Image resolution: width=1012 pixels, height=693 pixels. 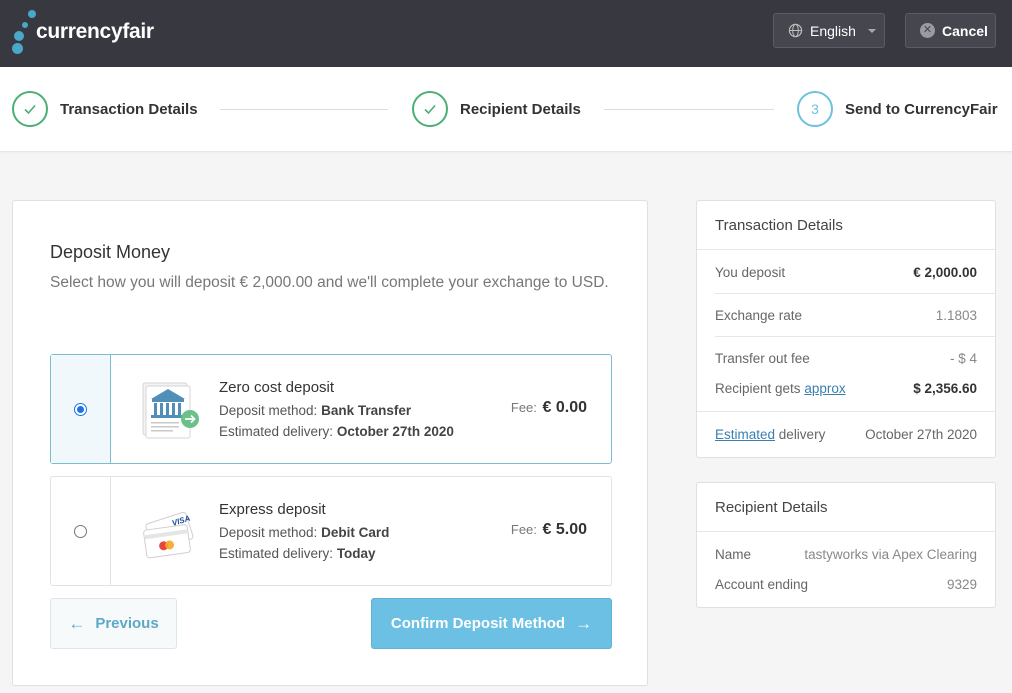 What do you see at coordinates (170, 410) in the screenshot?
I see `bank-transfer-icon` at bounding box center [170, 410].